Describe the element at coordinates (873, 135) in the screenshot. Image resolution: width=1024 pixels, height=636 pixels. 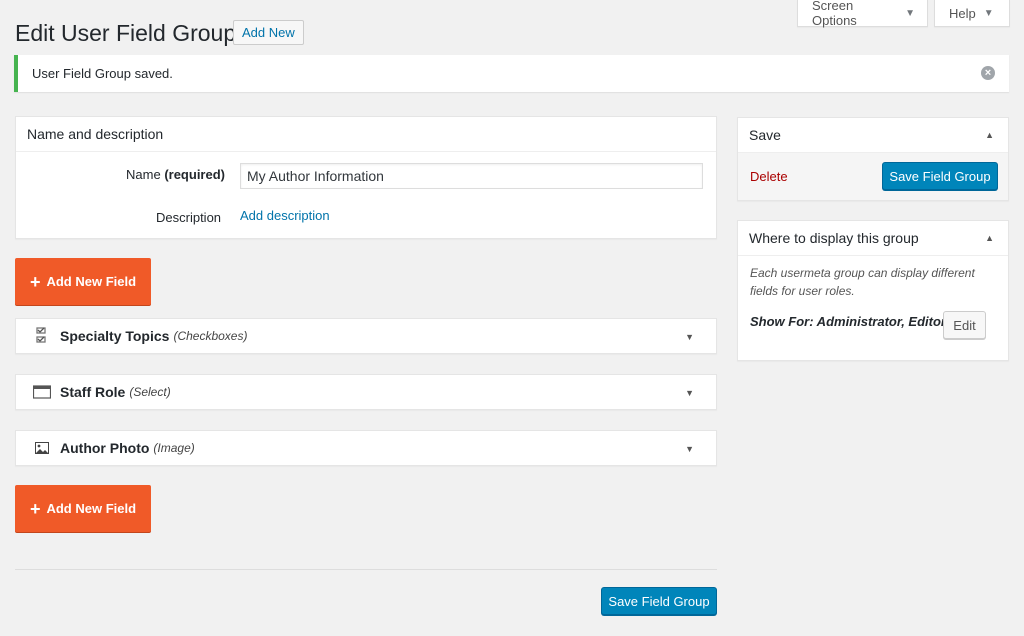
I see `save-box-header: Save ▲` at that location.